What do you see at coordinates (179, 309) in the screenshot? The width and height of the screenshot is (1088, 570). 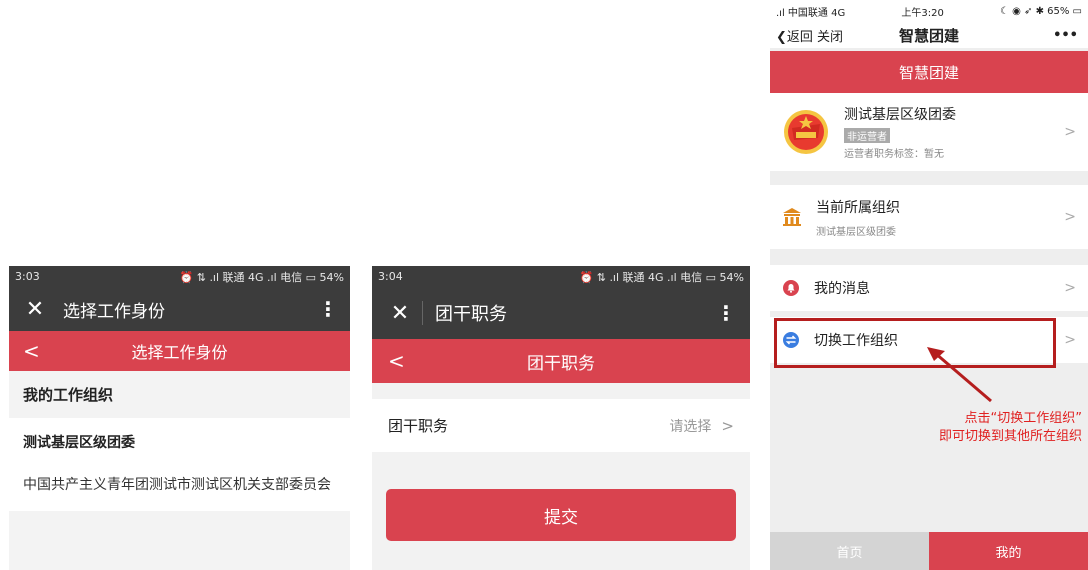 I see `title-bar: ✕ 选择工作身份 ⋮` at bounding box center [179, 309].